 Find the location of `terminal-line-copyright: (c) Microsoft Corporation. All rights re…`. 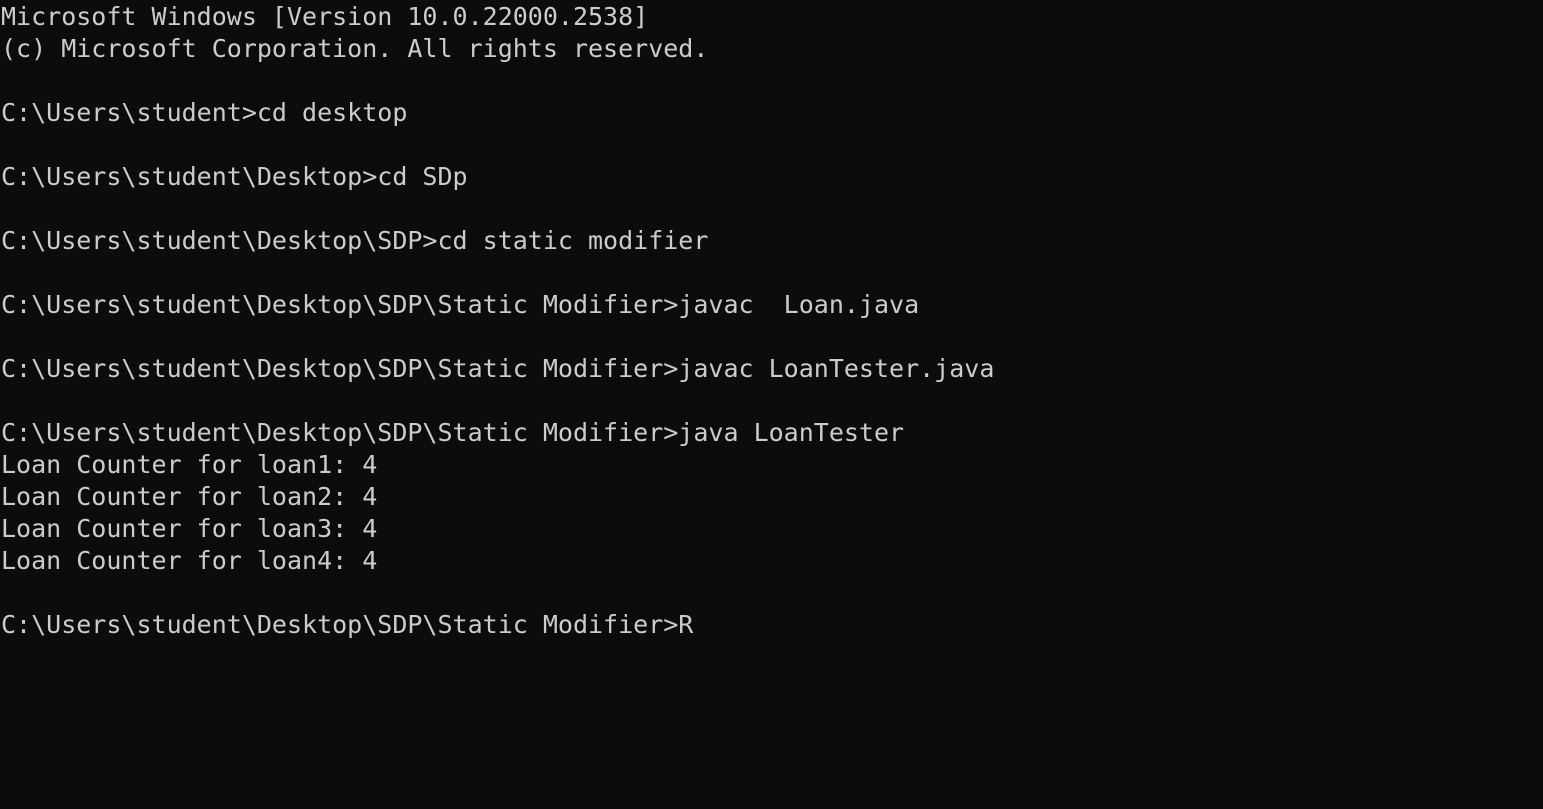

terminal-line-copyright: (c) Microsoft Corporation. All rights re… is located at coordinates (355, 48).